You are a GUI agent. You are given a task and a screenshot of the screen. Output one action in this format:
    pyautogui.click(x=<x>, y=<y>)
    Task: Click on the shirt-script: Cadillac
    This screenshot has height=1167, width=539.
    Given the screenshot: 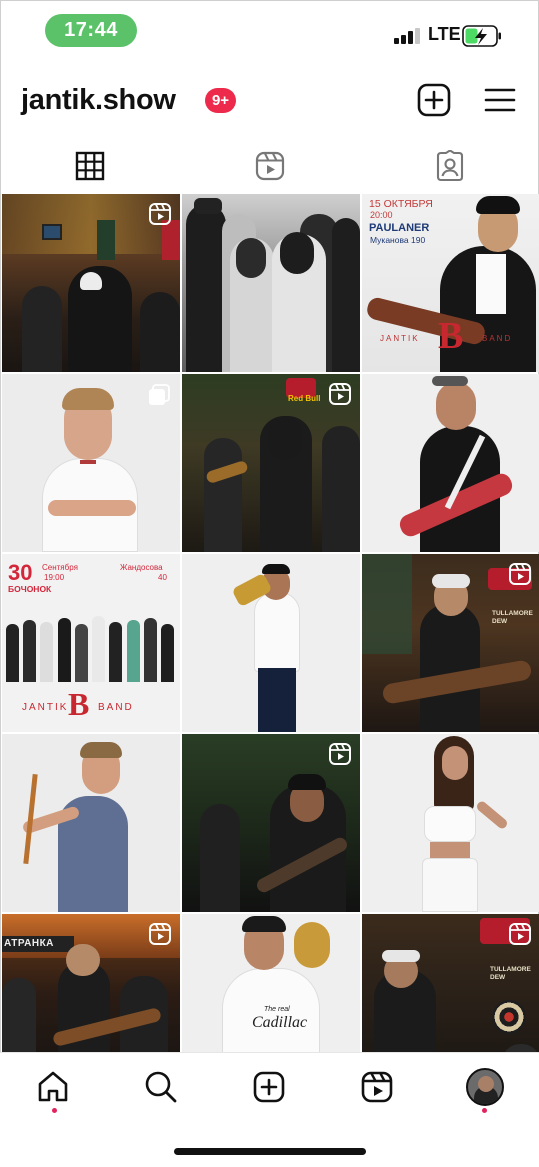 What is the action you would take?
    pyautogui.click(x=280, y=1022)
    